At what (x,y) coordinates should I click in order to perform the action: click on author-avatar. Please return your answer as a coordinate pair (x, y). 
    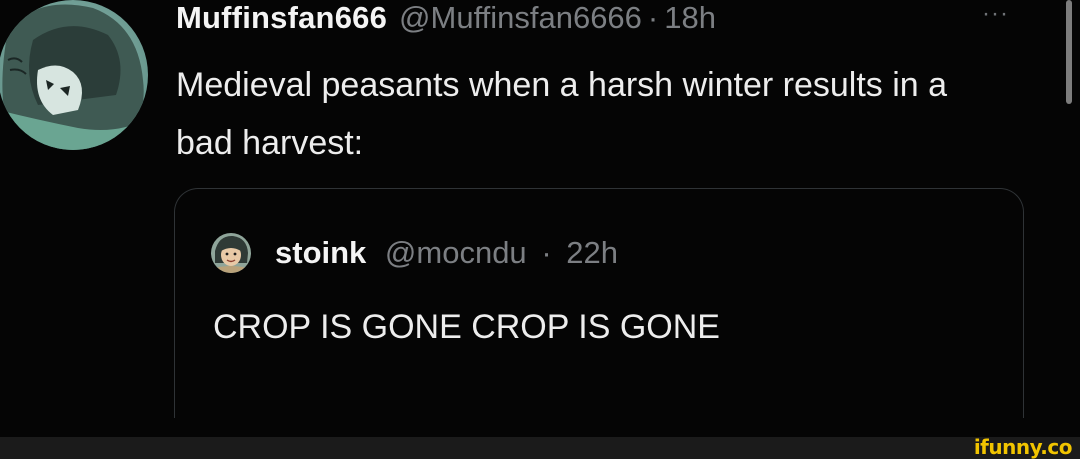
    Looking at the image, I should click on (74, 75).